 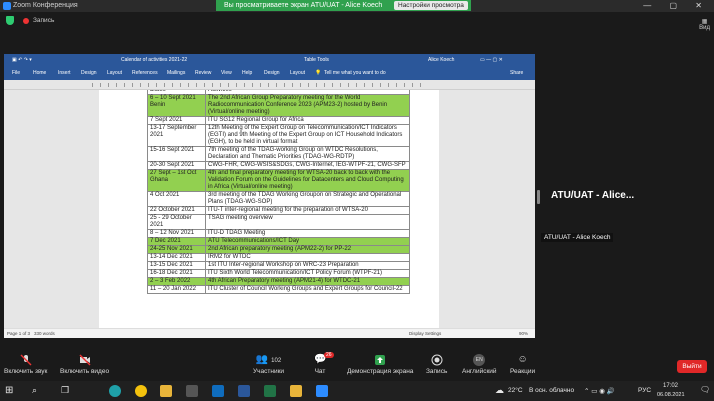 I want to click on tab-review: Review, so click(x=203, y=73).